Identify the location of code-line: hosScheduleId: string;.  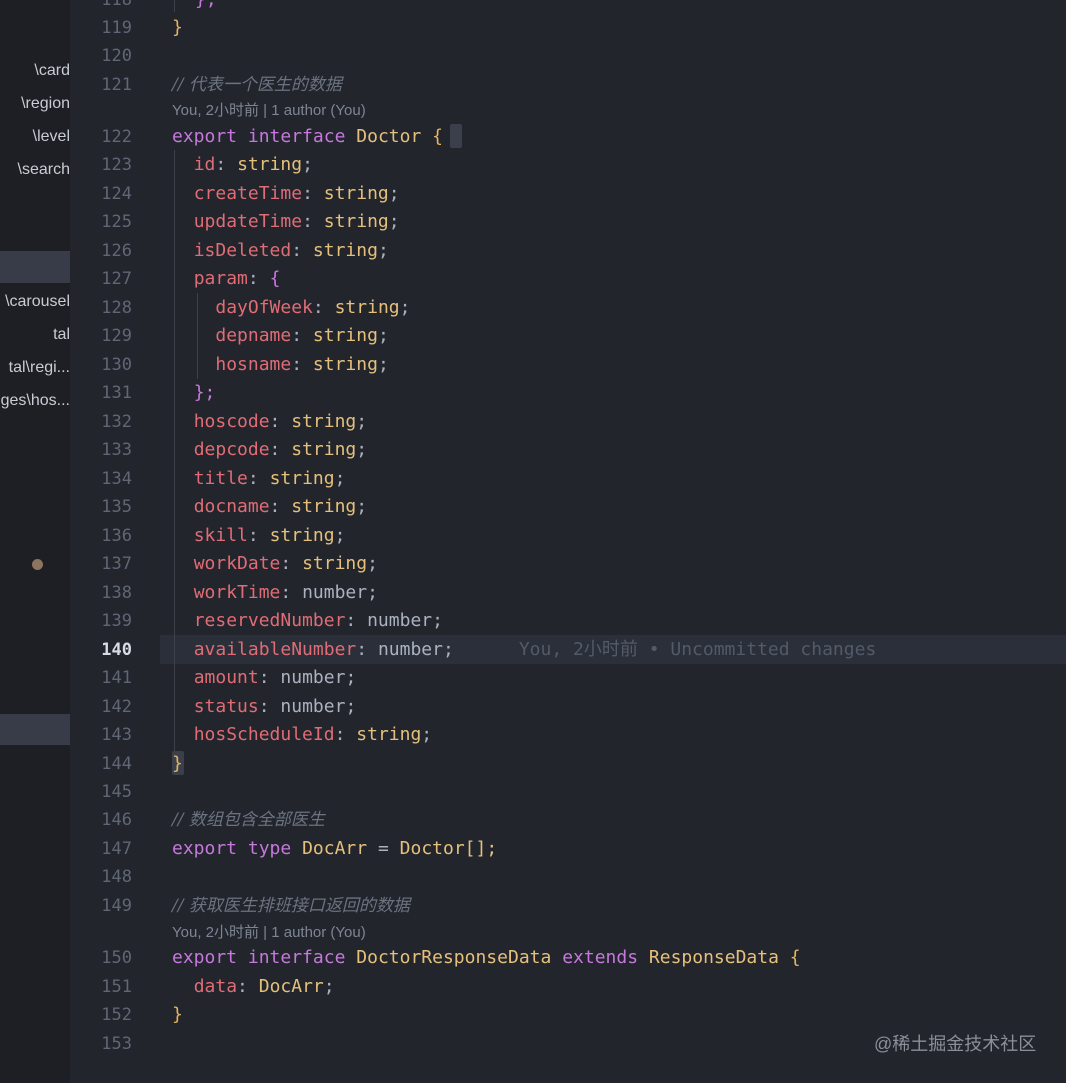
(313, 734).